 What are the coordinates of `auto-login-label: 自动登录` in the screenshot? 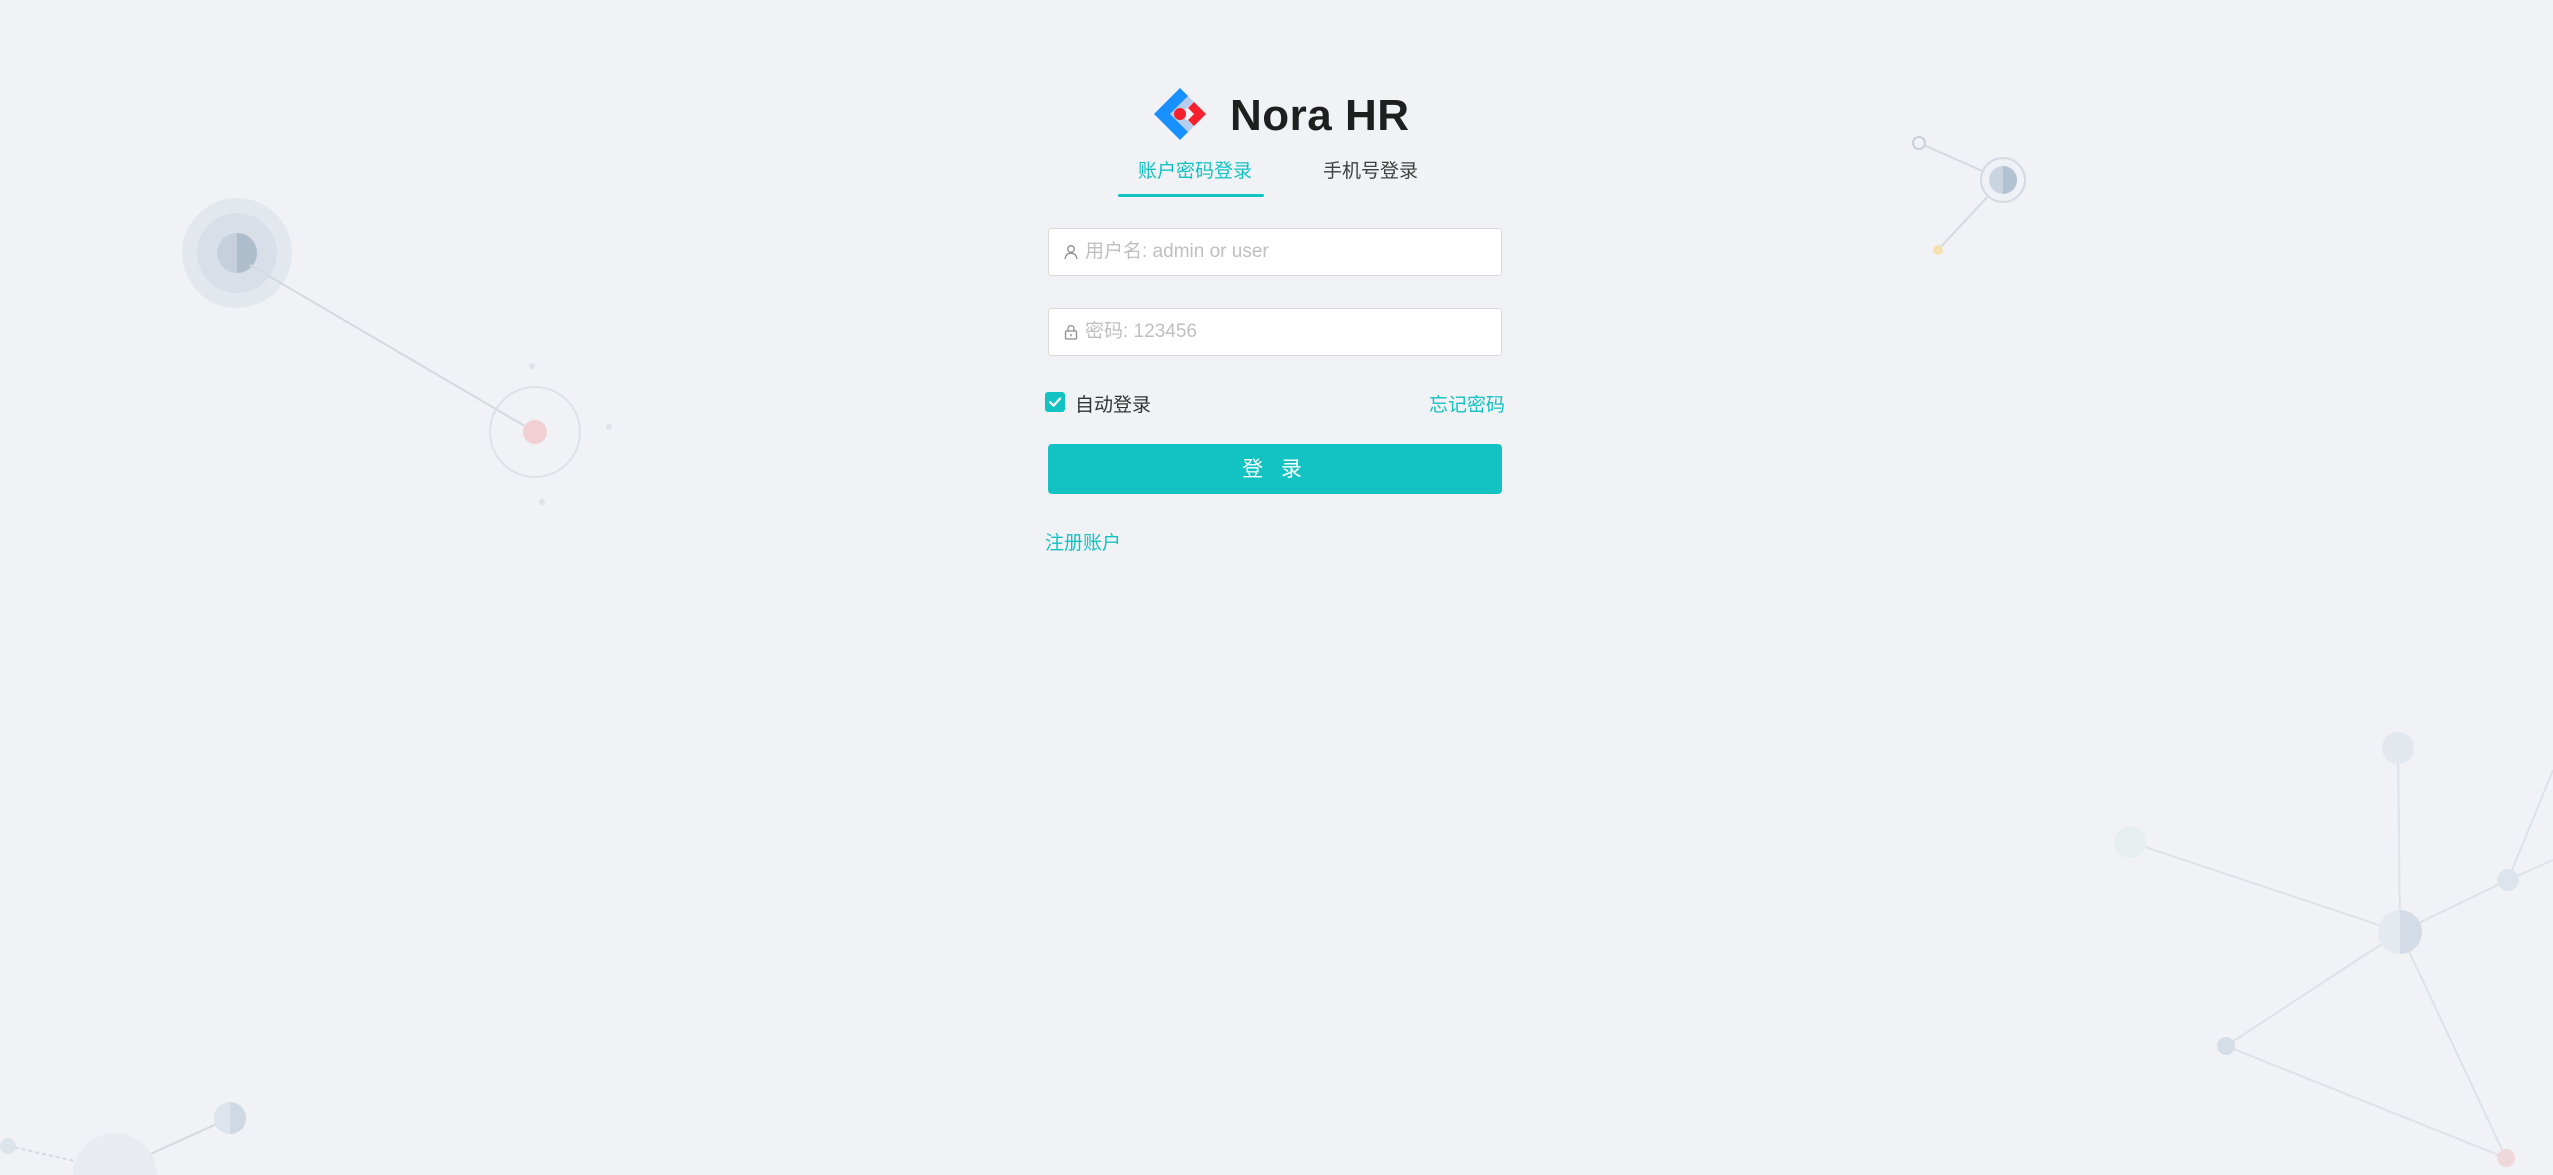 It's located at (1113, 403).